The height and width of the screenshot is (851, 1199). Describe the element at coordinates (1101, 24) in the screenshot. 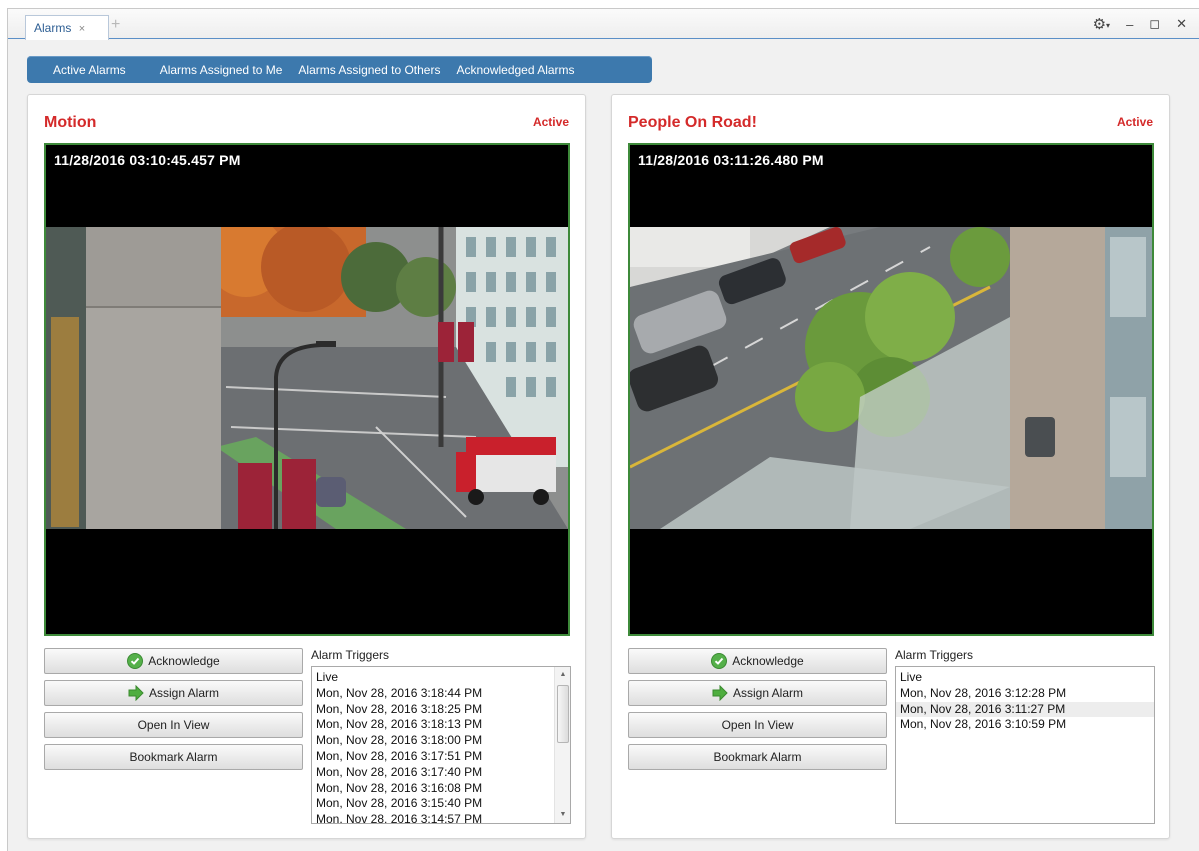

I see `settings-gear-icon: ⚙▾` at that location.